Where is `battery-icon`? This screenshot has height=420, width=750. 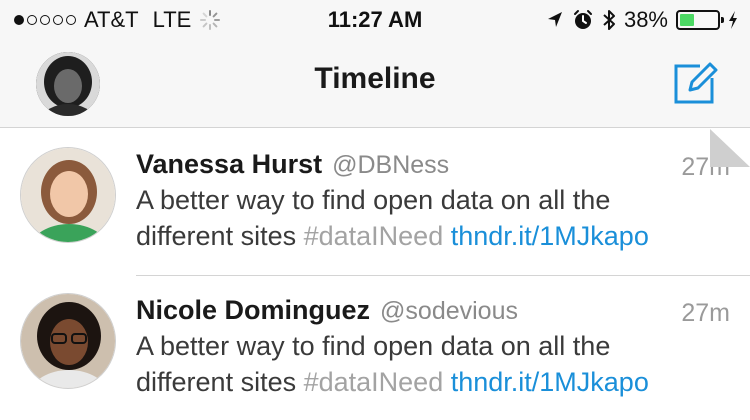
battery-icon is located at coordinates (700, 20).